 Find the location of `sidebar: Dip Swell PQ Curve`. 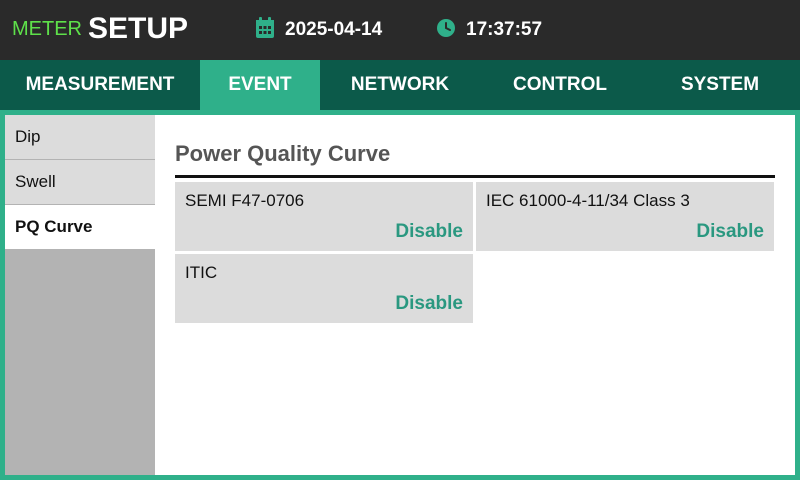

sidebar: Dip Swell PQ Curve is located at coordinates (80, 295).